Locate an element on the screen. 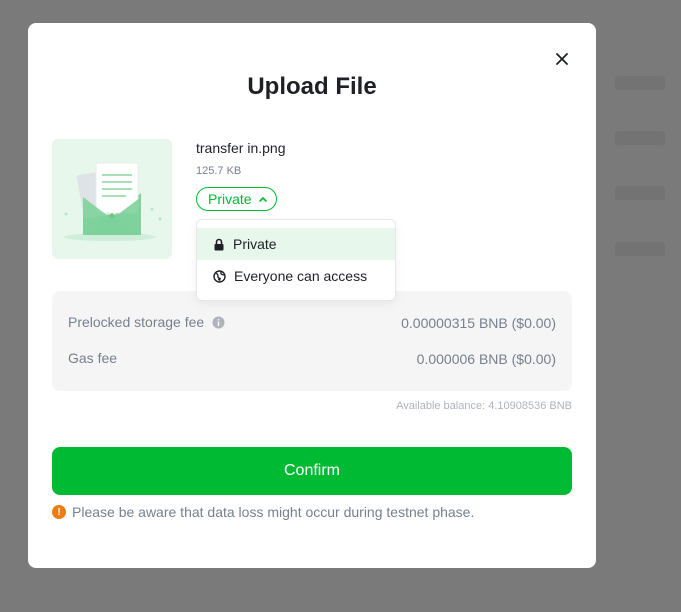 The height and width of the screenshot is (612, 681). modal-title: Upload File is located at coordinates (312, 86).